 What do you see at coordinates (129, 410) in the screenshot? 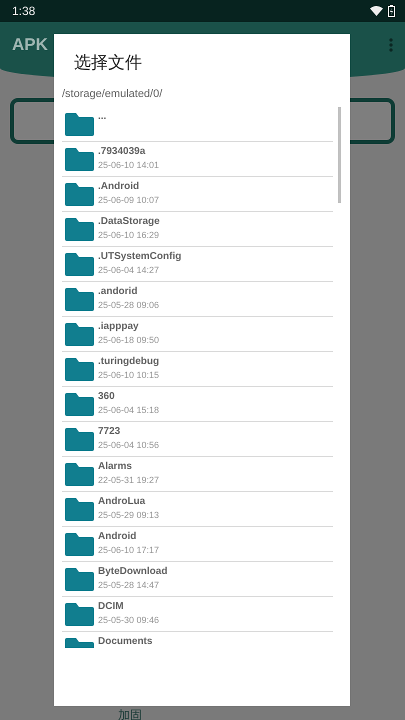
I see `modified-date: 25-06-04 15:18` at bounding box center [129, 410].